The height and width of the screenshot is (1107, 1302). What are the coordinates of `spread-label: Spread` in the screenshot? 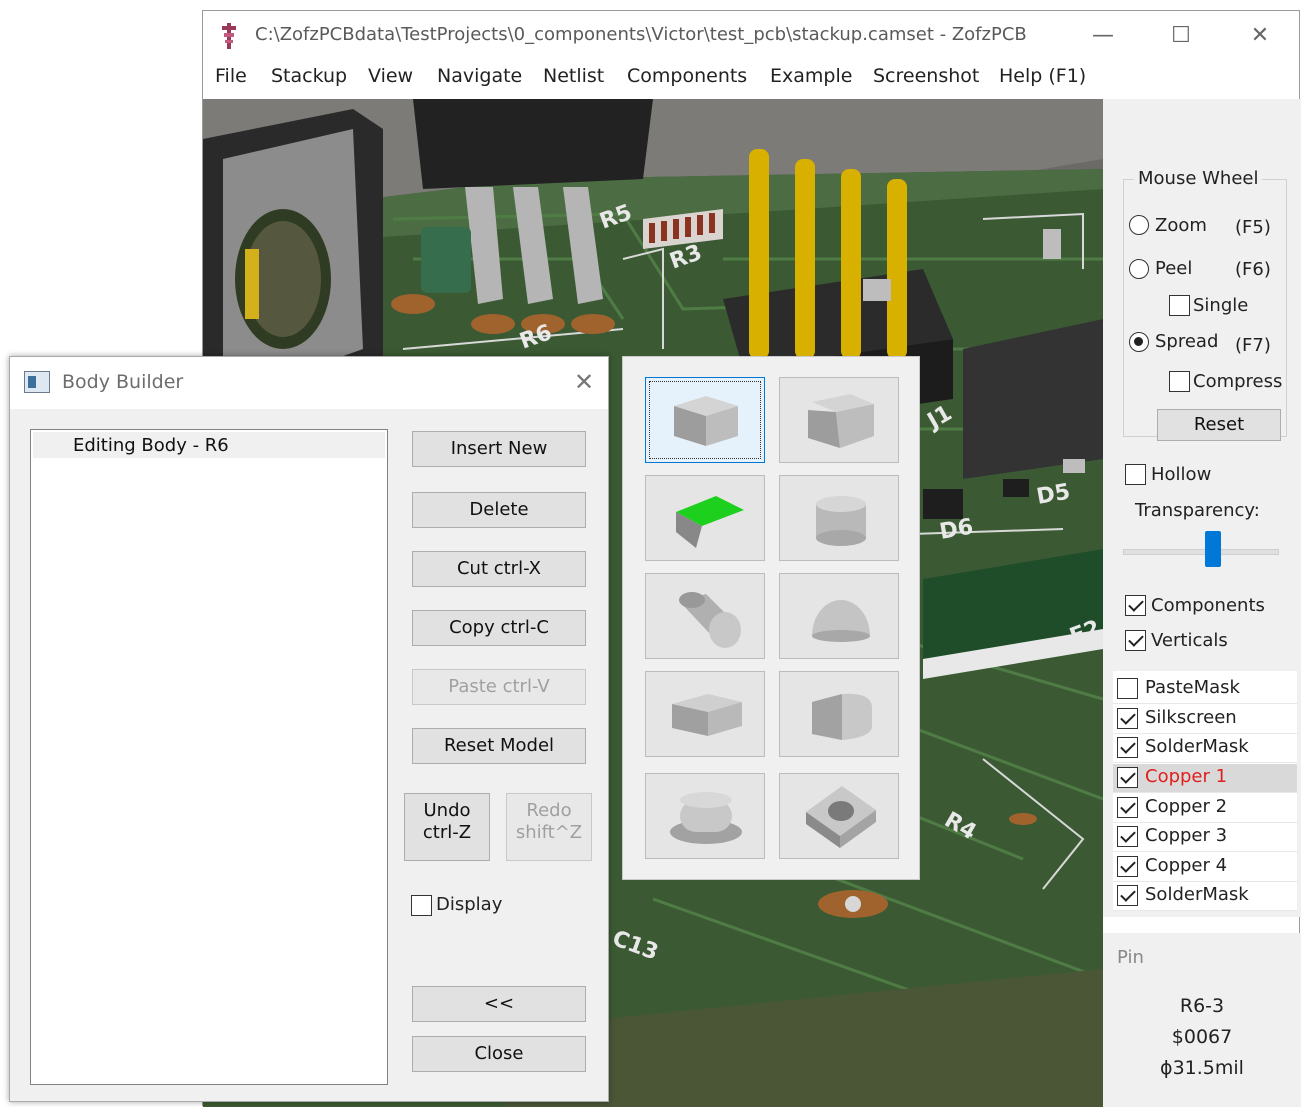 It's located at (1187, 341).